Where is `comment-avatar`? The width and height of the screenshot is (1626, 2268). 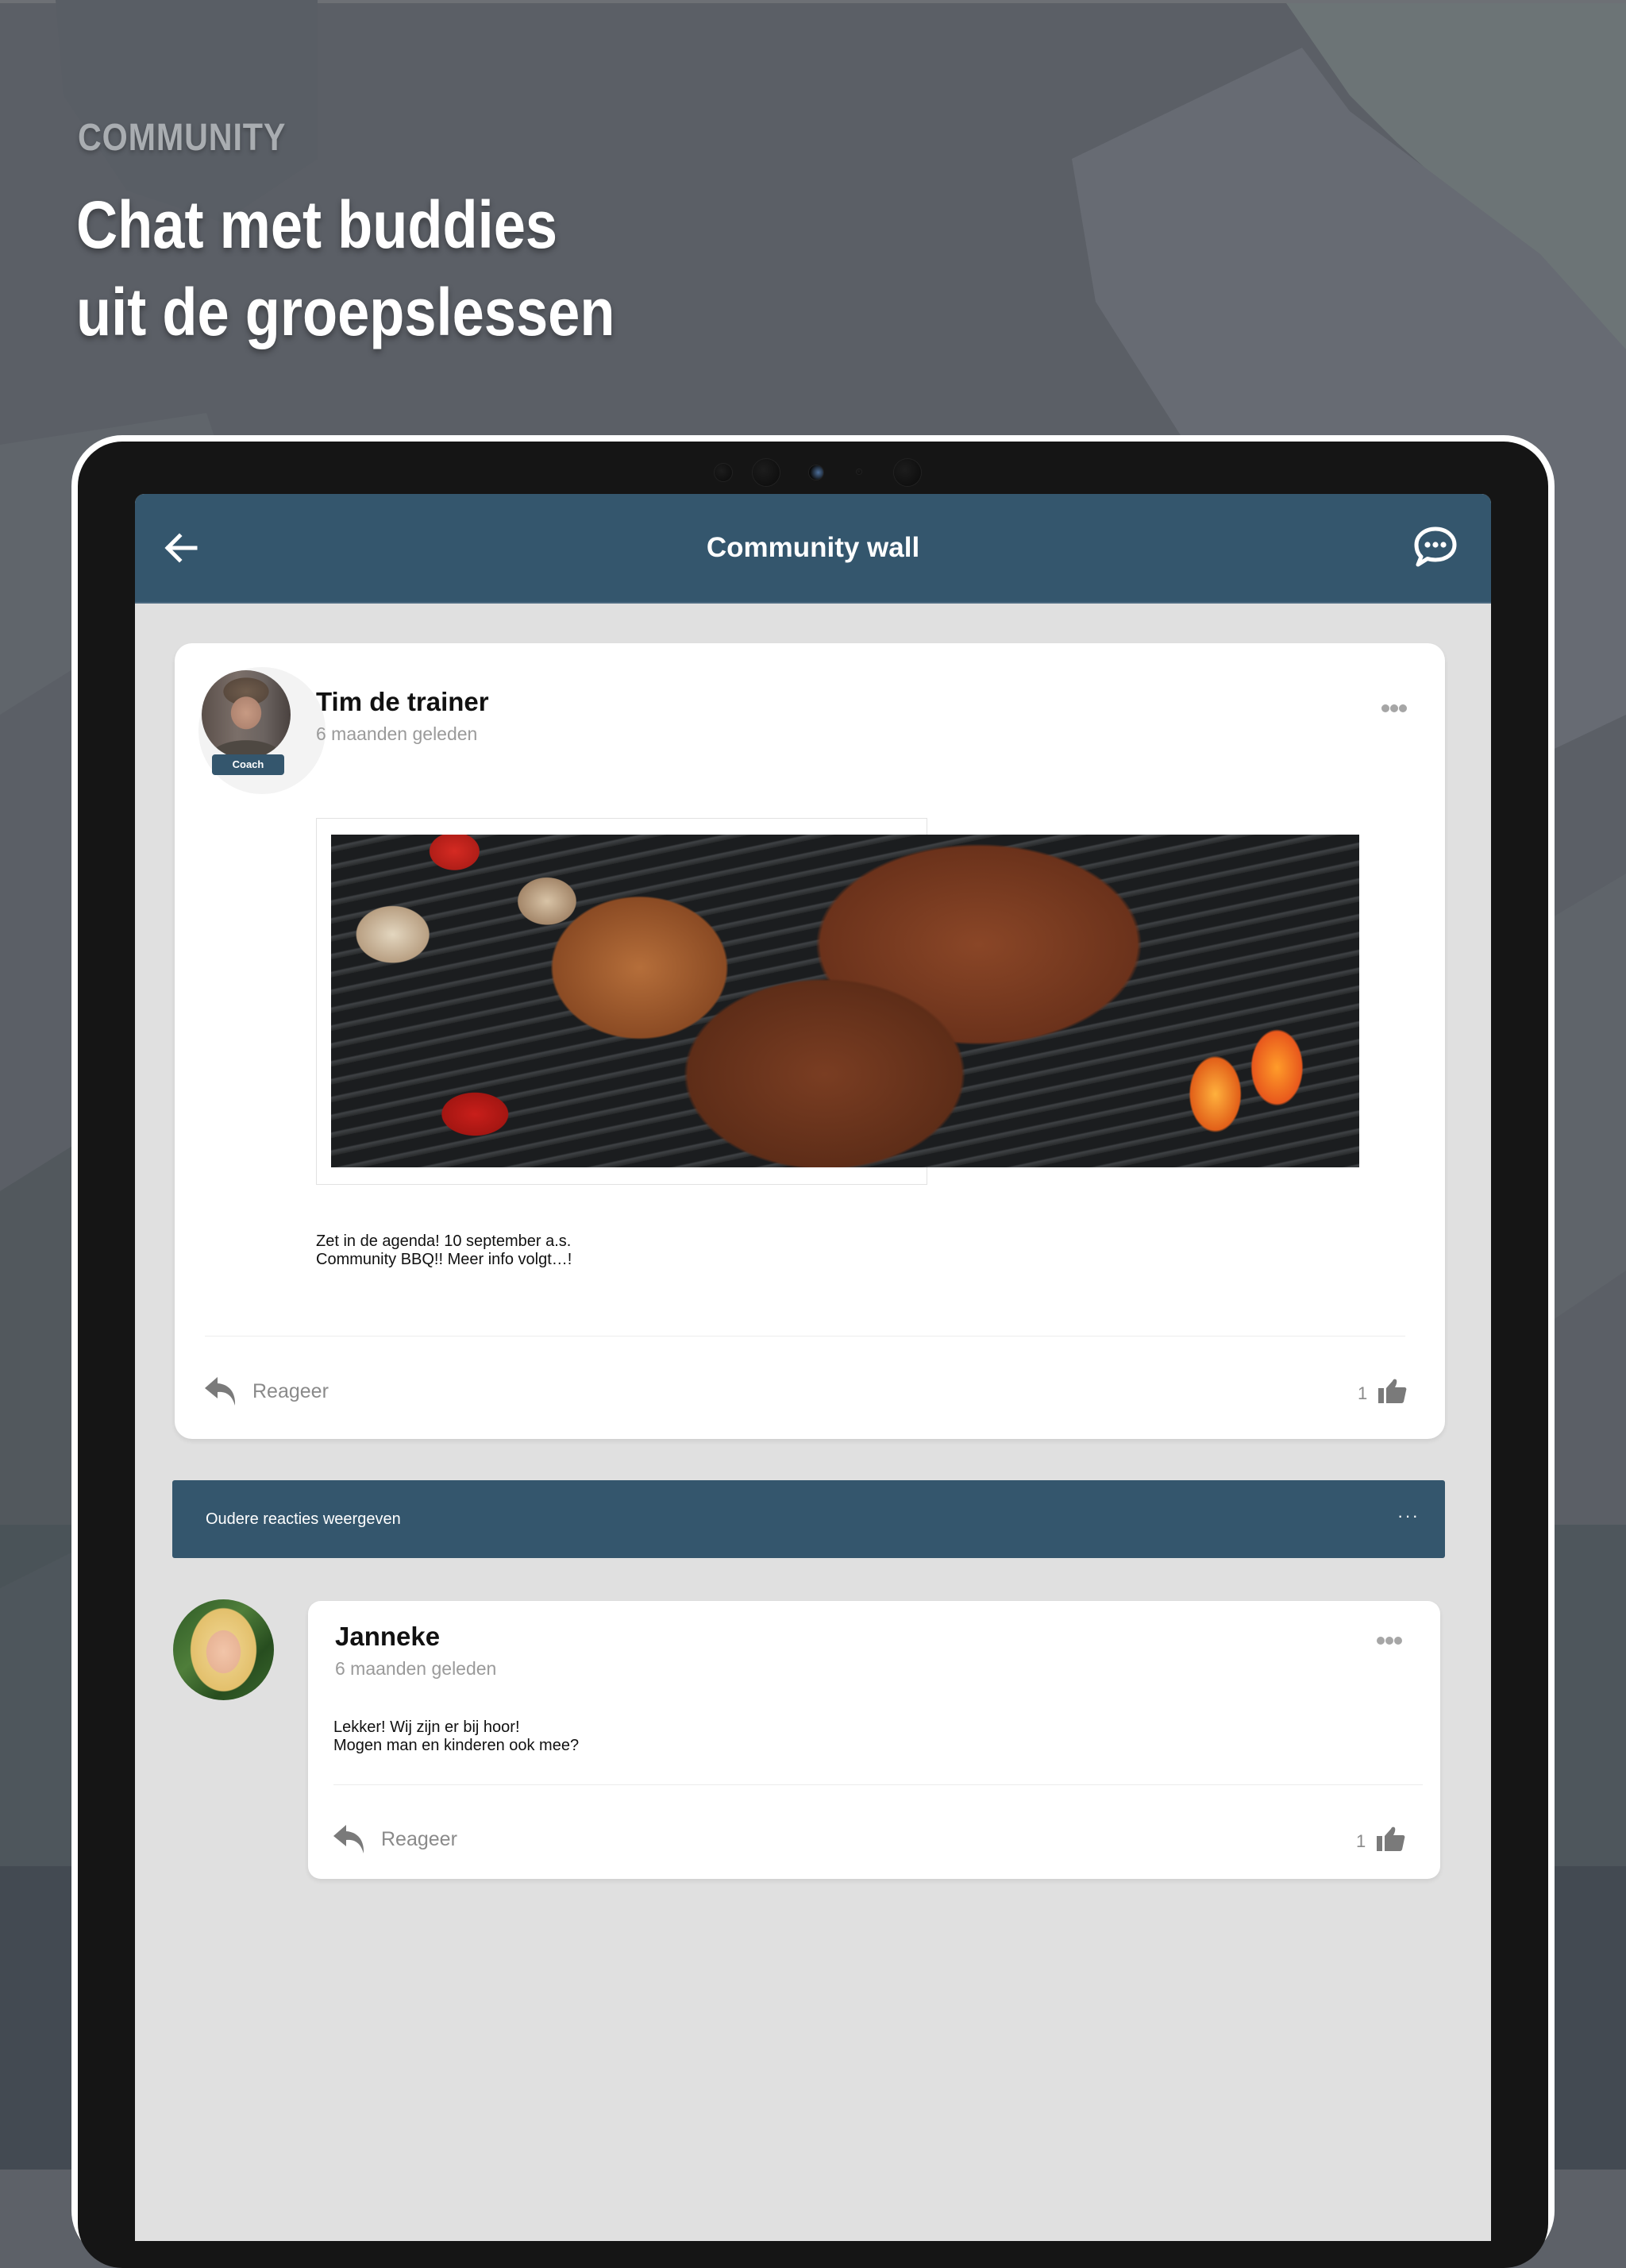
comment-avatar is located at coordinates (223, 1649).